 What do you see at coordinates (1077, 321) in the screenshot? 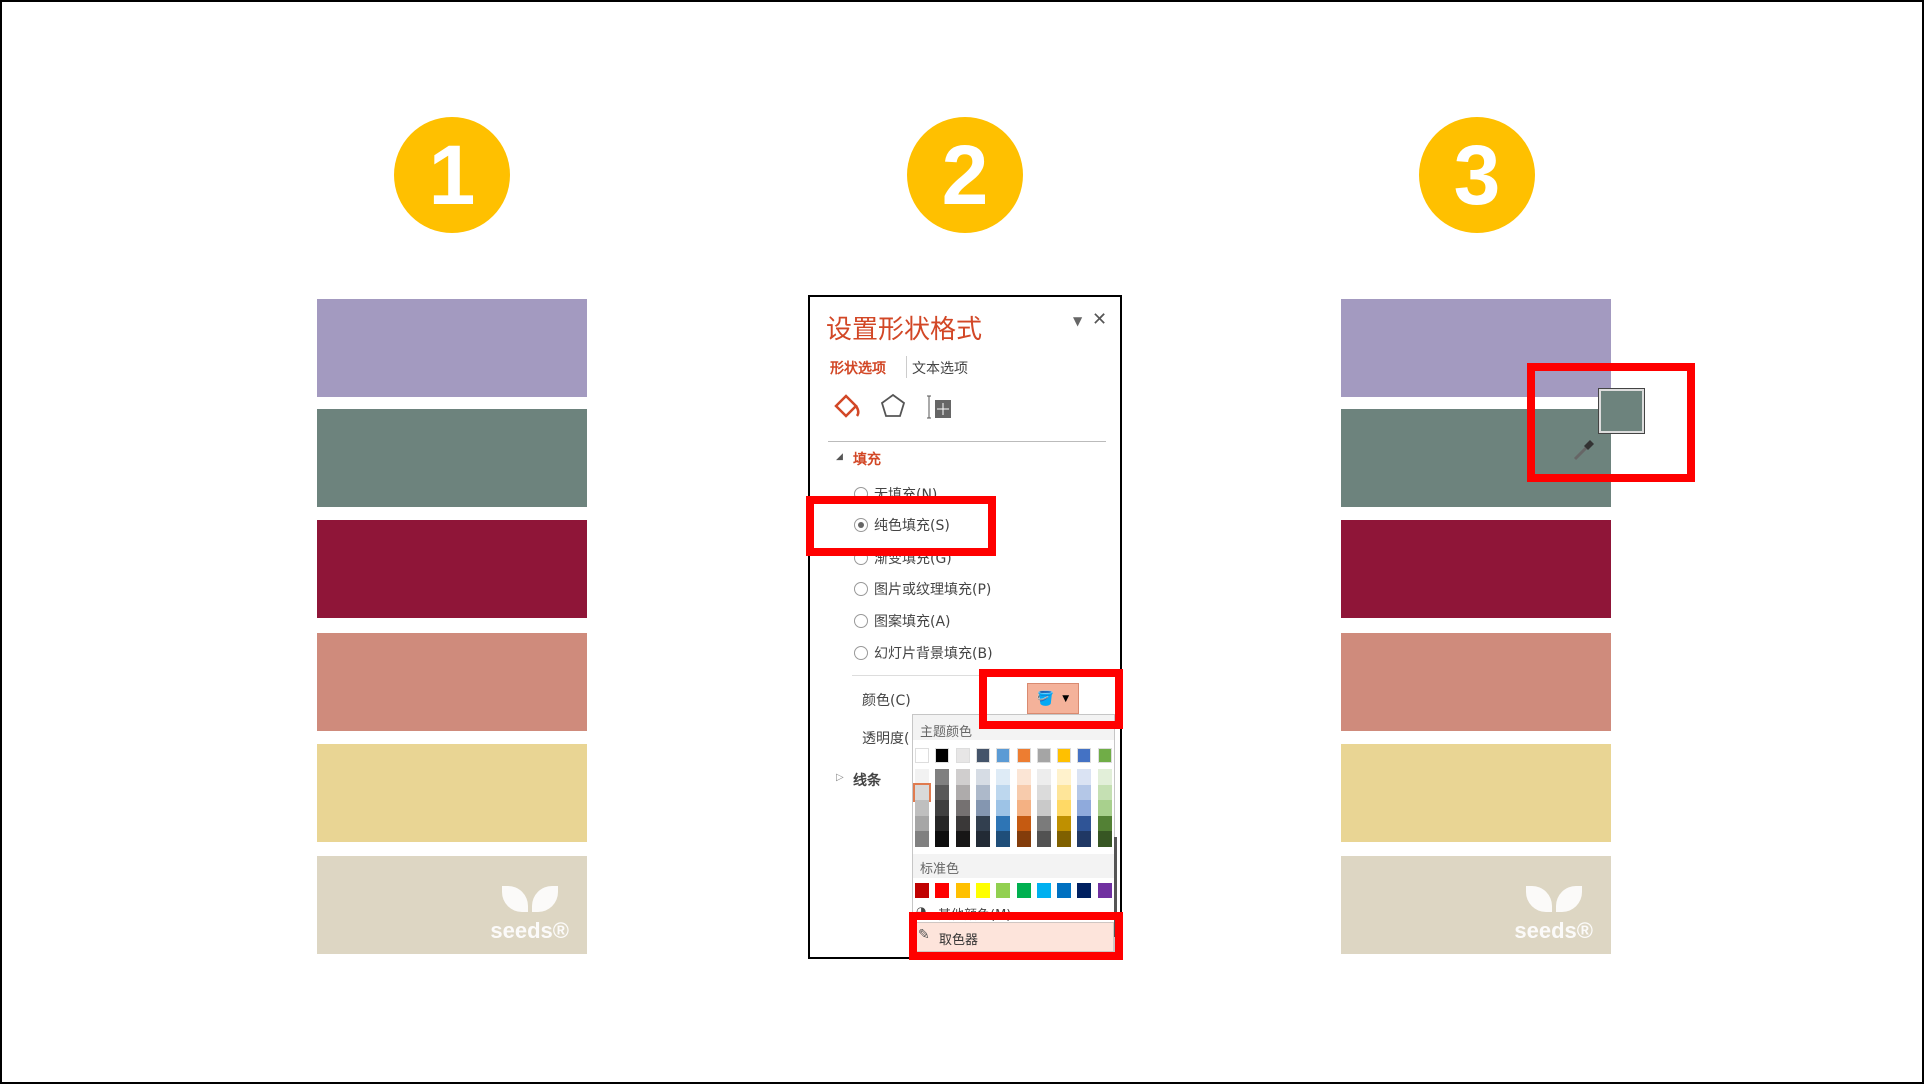
I see `panel-options-dropdown-icon: ▼` at bounding box center [1077, 321].